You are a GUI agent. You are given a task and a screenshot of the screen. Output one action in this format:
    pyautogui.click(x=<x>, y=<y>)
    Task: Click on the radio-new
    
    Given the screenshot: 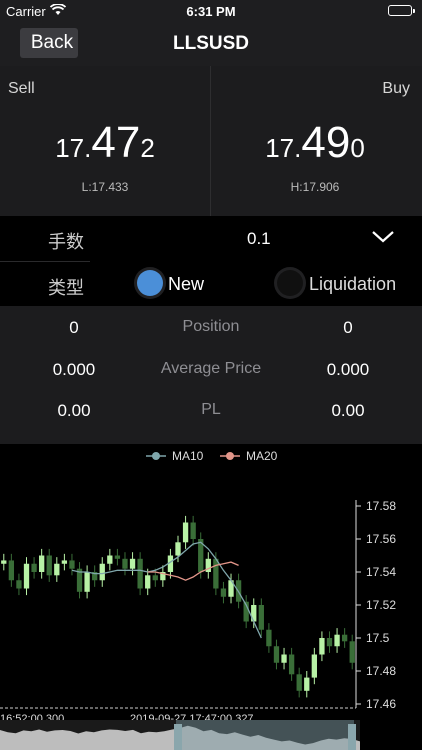 What is the action you would take?
    pyautogui.click(x=150, y=283)
    